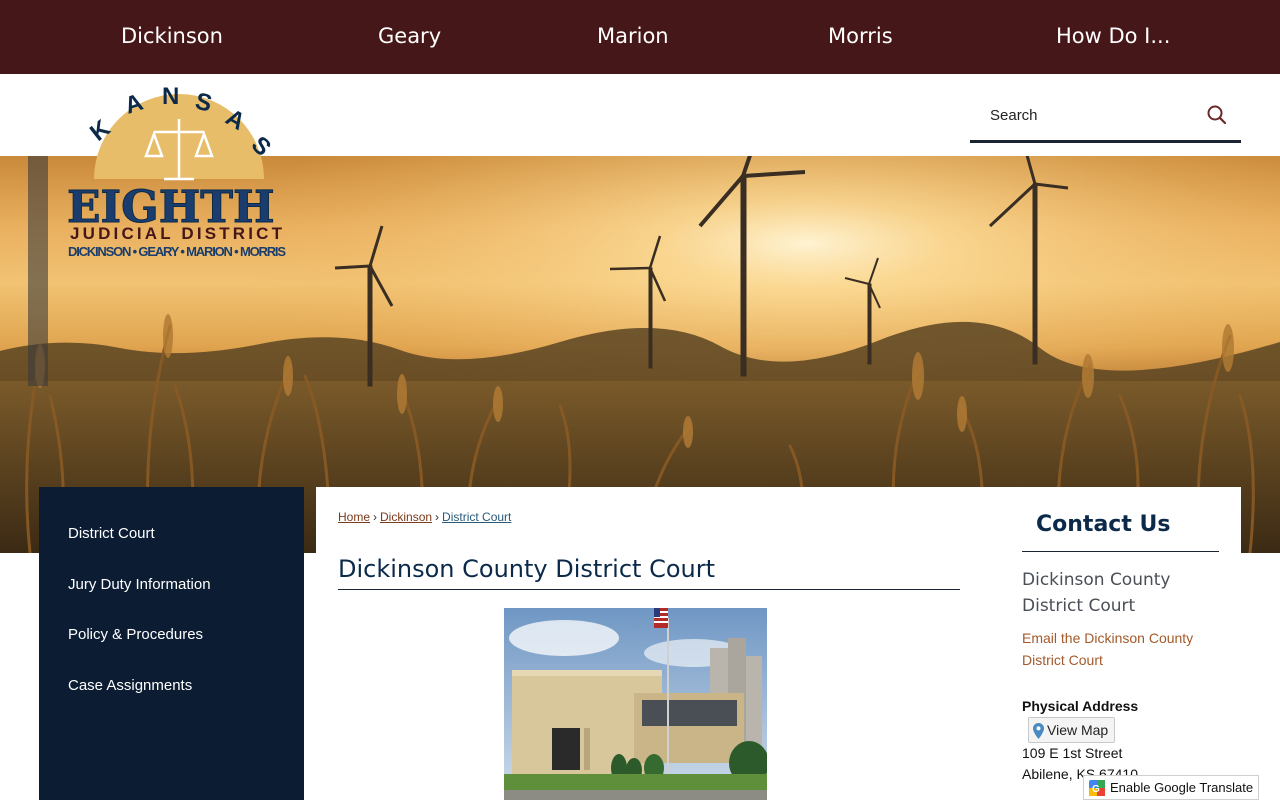  Describe the element at coordinates (406, 517) in the screenshot. I see `breadcrumb-dickinson: Dickinson` at that location.